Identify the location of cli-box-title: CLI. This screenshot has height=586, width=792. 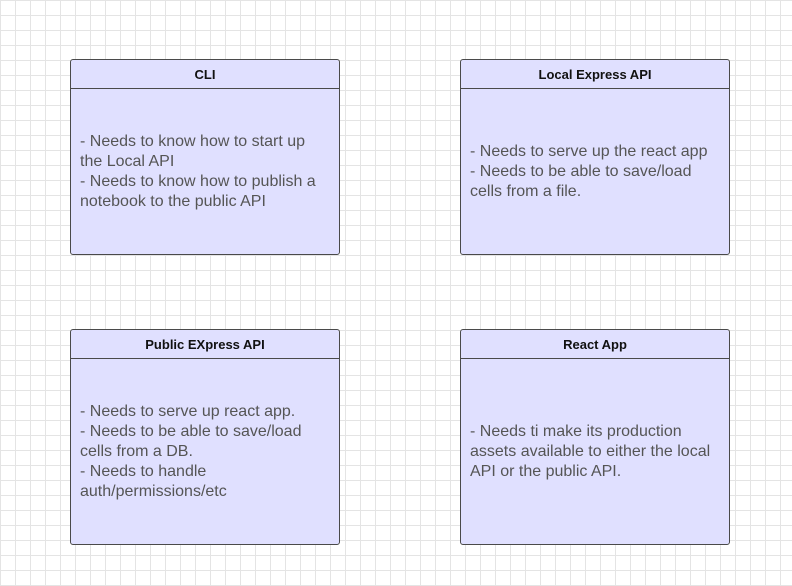
(205, 74).